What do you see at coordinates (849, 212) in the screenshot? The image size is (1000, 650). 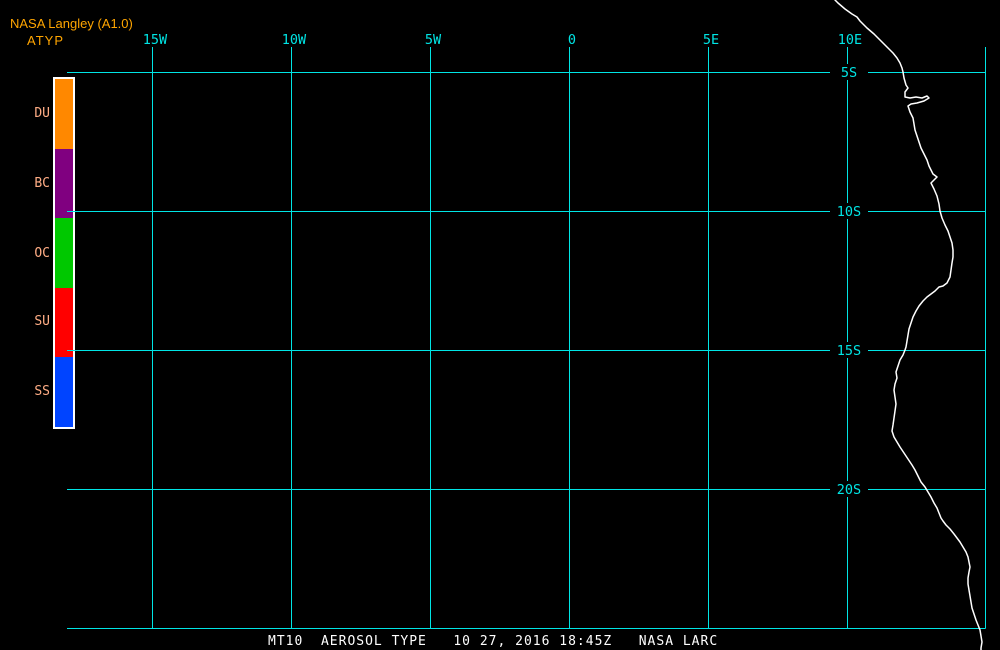 I see `lat-tick-label-10S: 10S` at bounding box center [849, 212].